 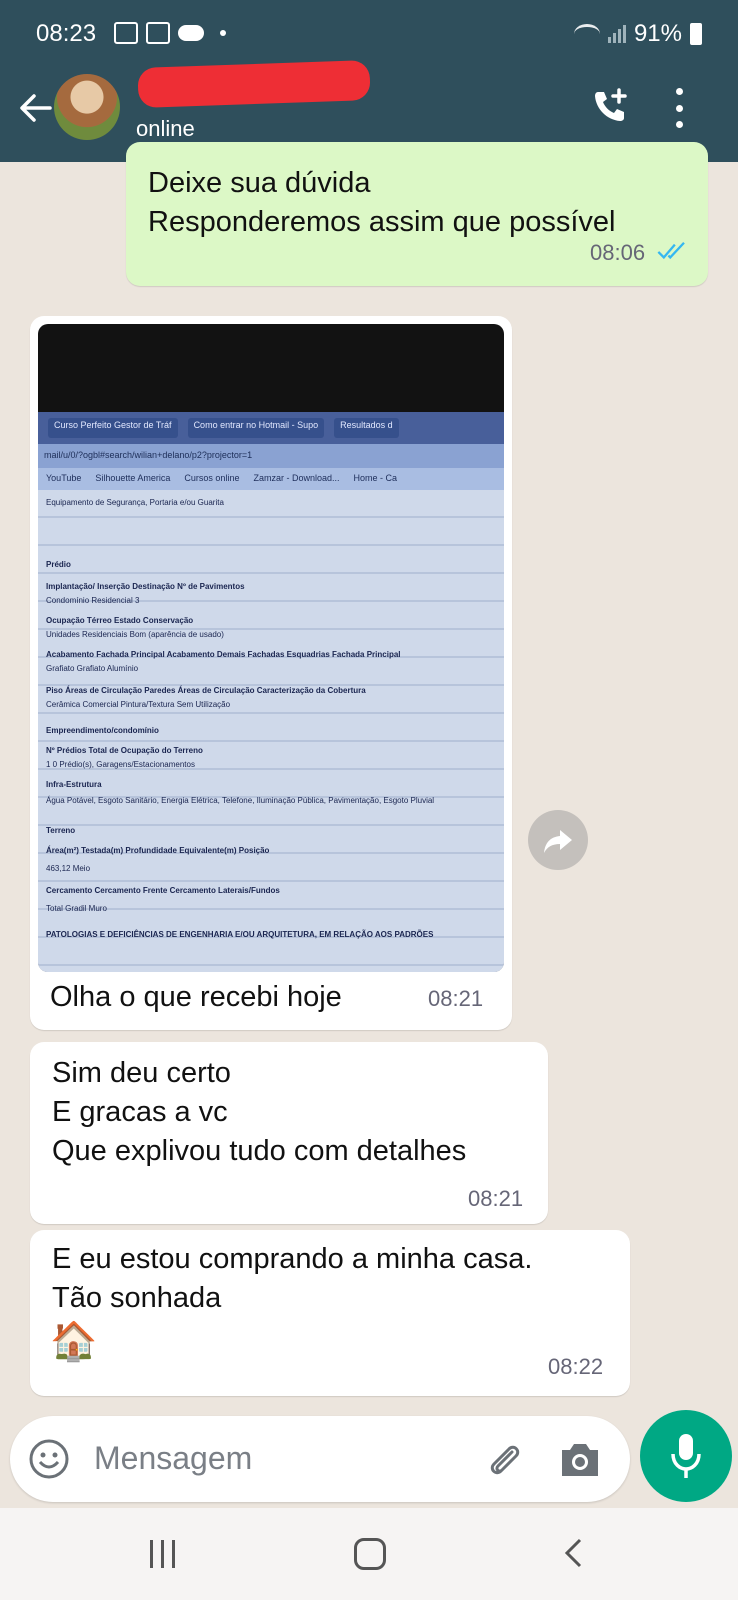 I want to click on photo-bookmark: Home - Ca, so click(x=375, y=478).